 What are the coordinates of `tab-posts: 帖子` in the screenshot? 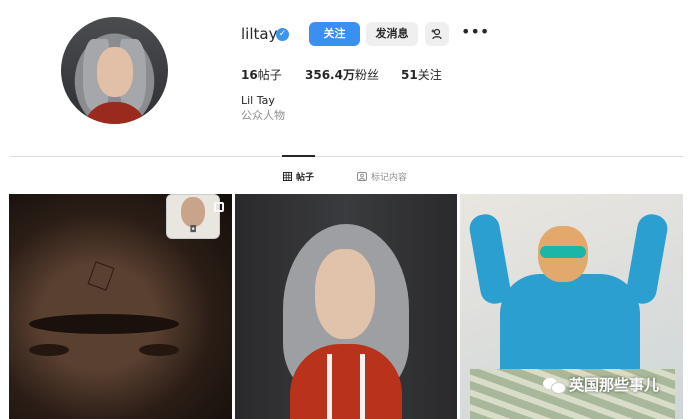 It's located at (298, 176).